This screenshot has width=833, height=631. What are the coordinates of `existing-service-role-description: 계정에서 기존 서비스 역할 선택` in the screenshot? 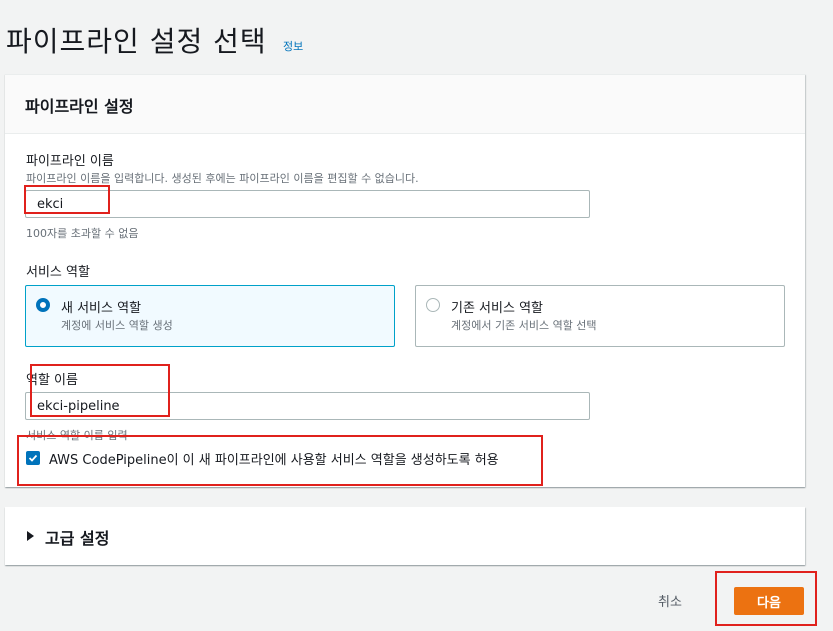 It's located at (524, 325).